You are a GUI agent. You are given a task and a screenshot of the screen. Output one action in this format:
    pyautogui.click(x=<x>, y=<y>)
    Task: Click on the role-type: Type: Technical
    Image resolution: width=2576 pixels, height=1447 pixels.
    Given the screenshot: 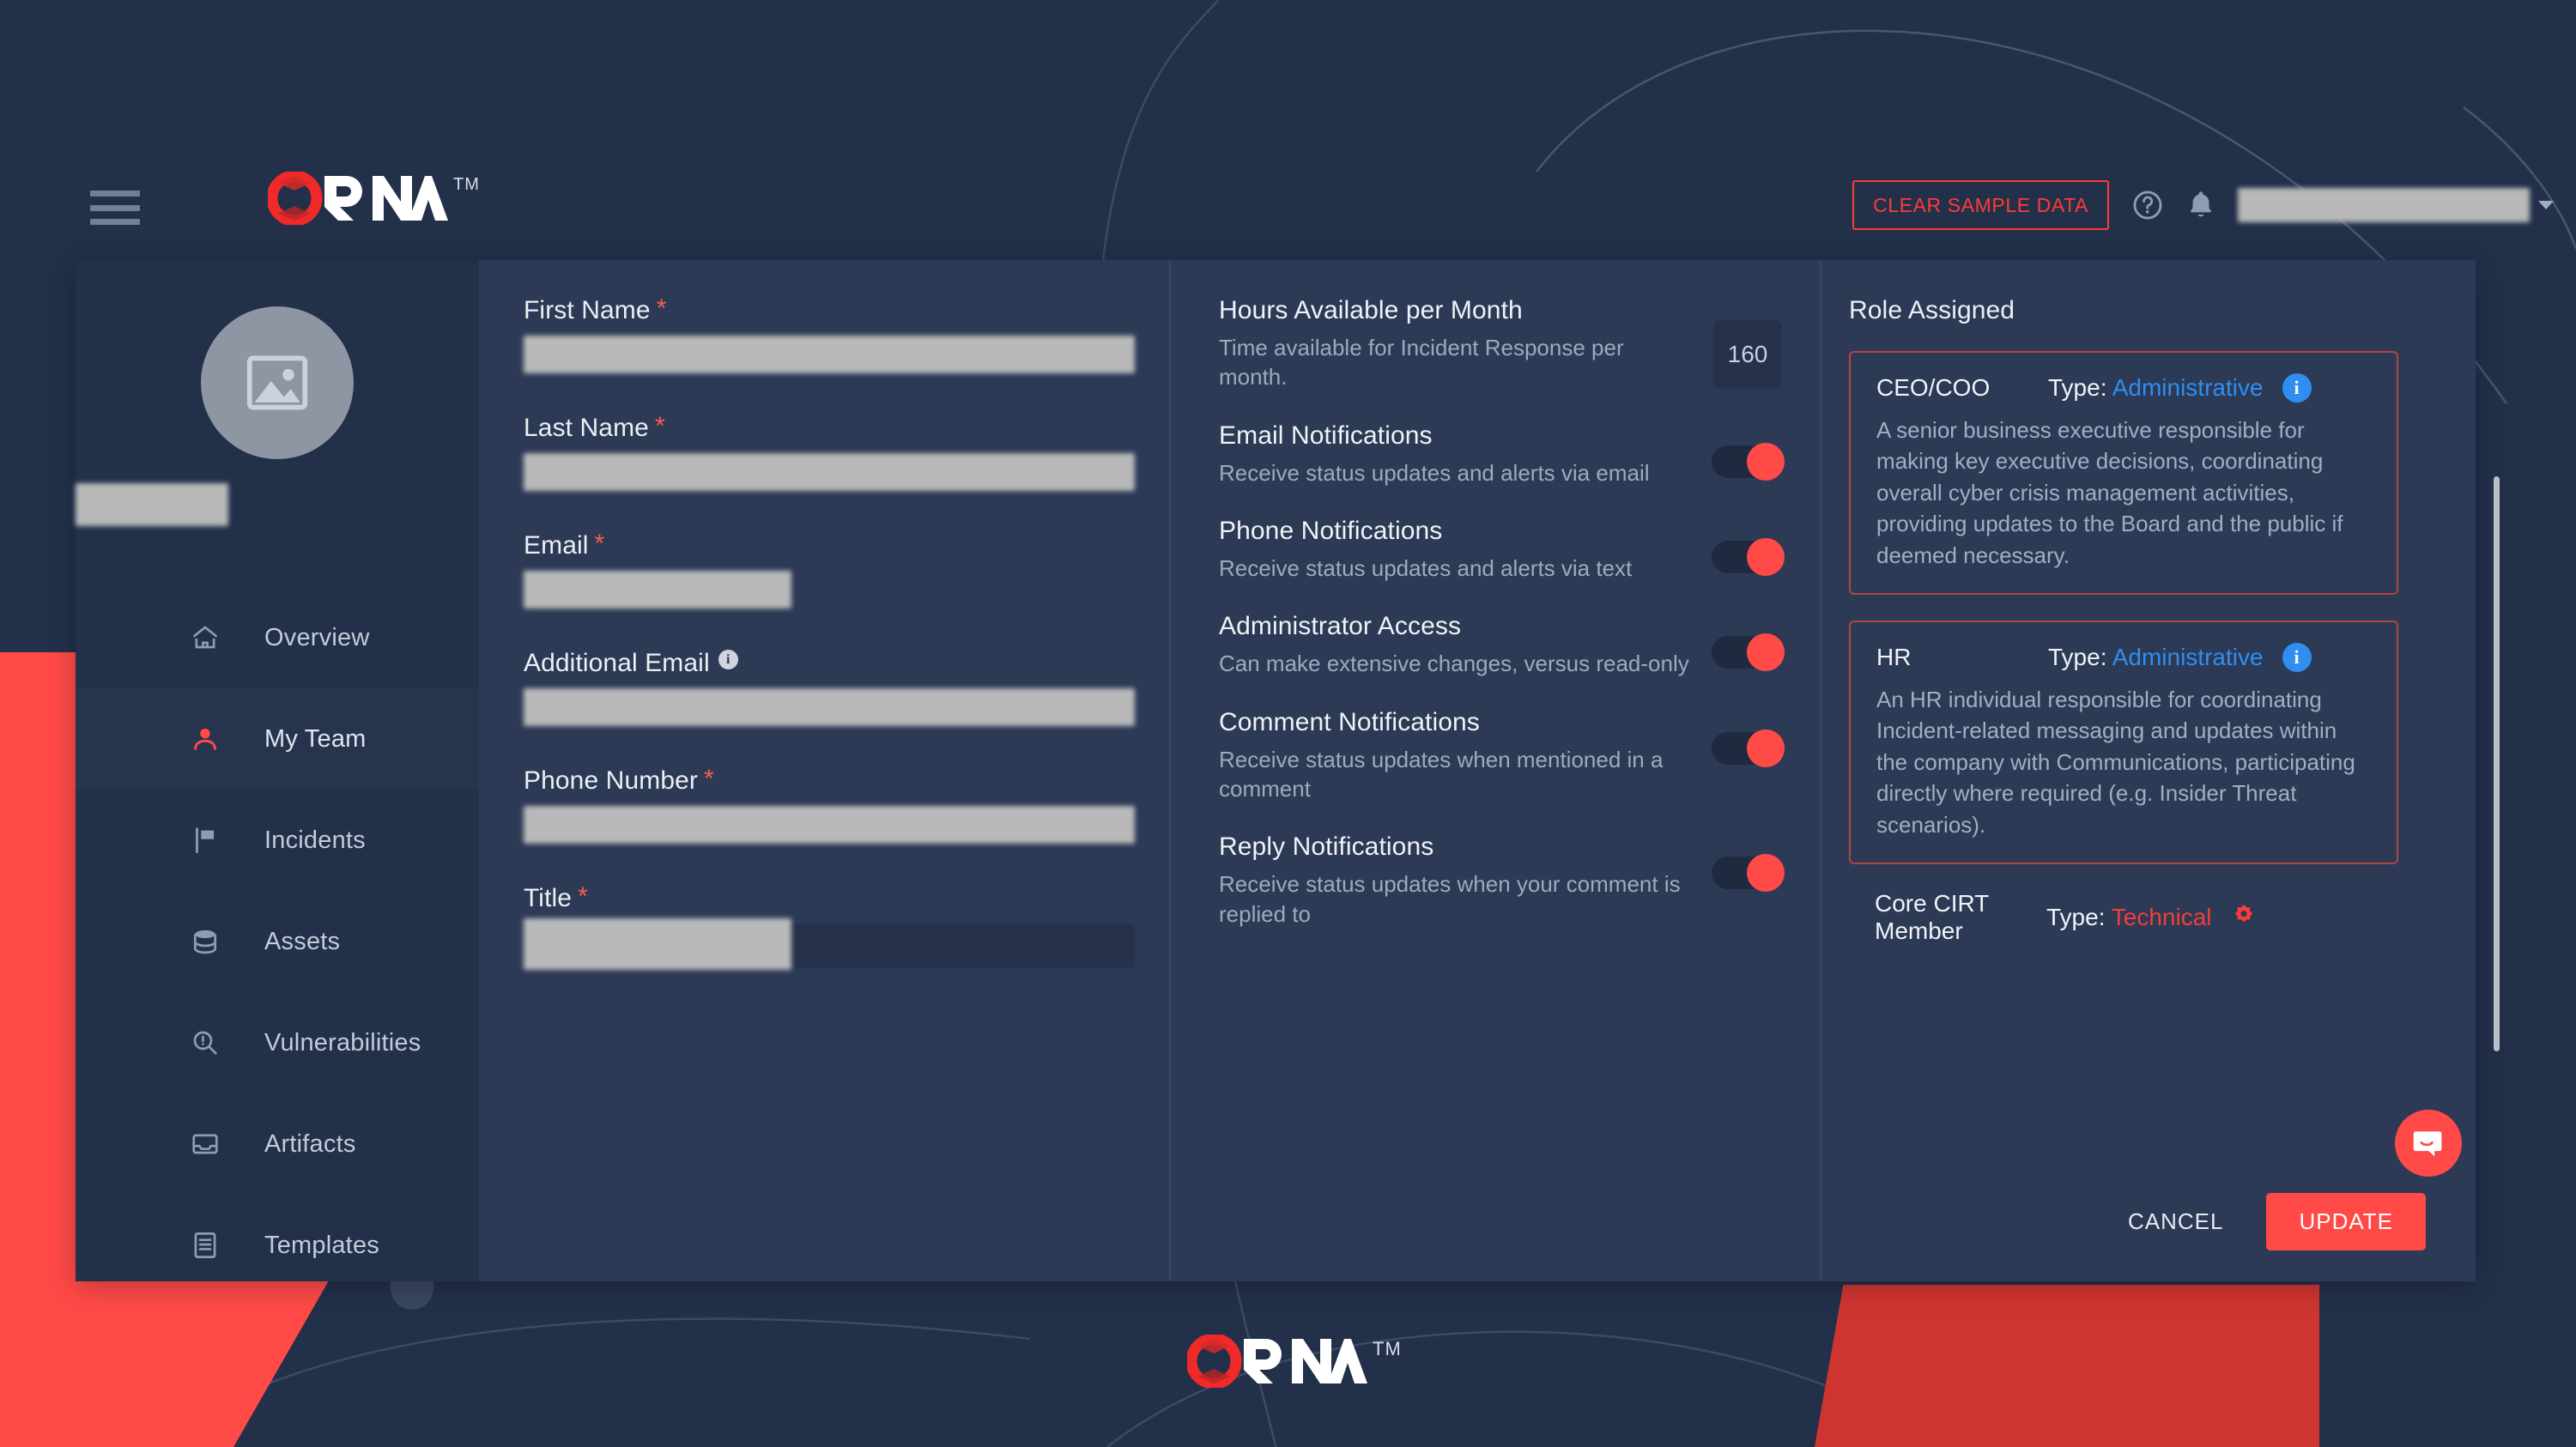 What is the action you would take?
    pyautogui.click(x=2129, y=917)
    